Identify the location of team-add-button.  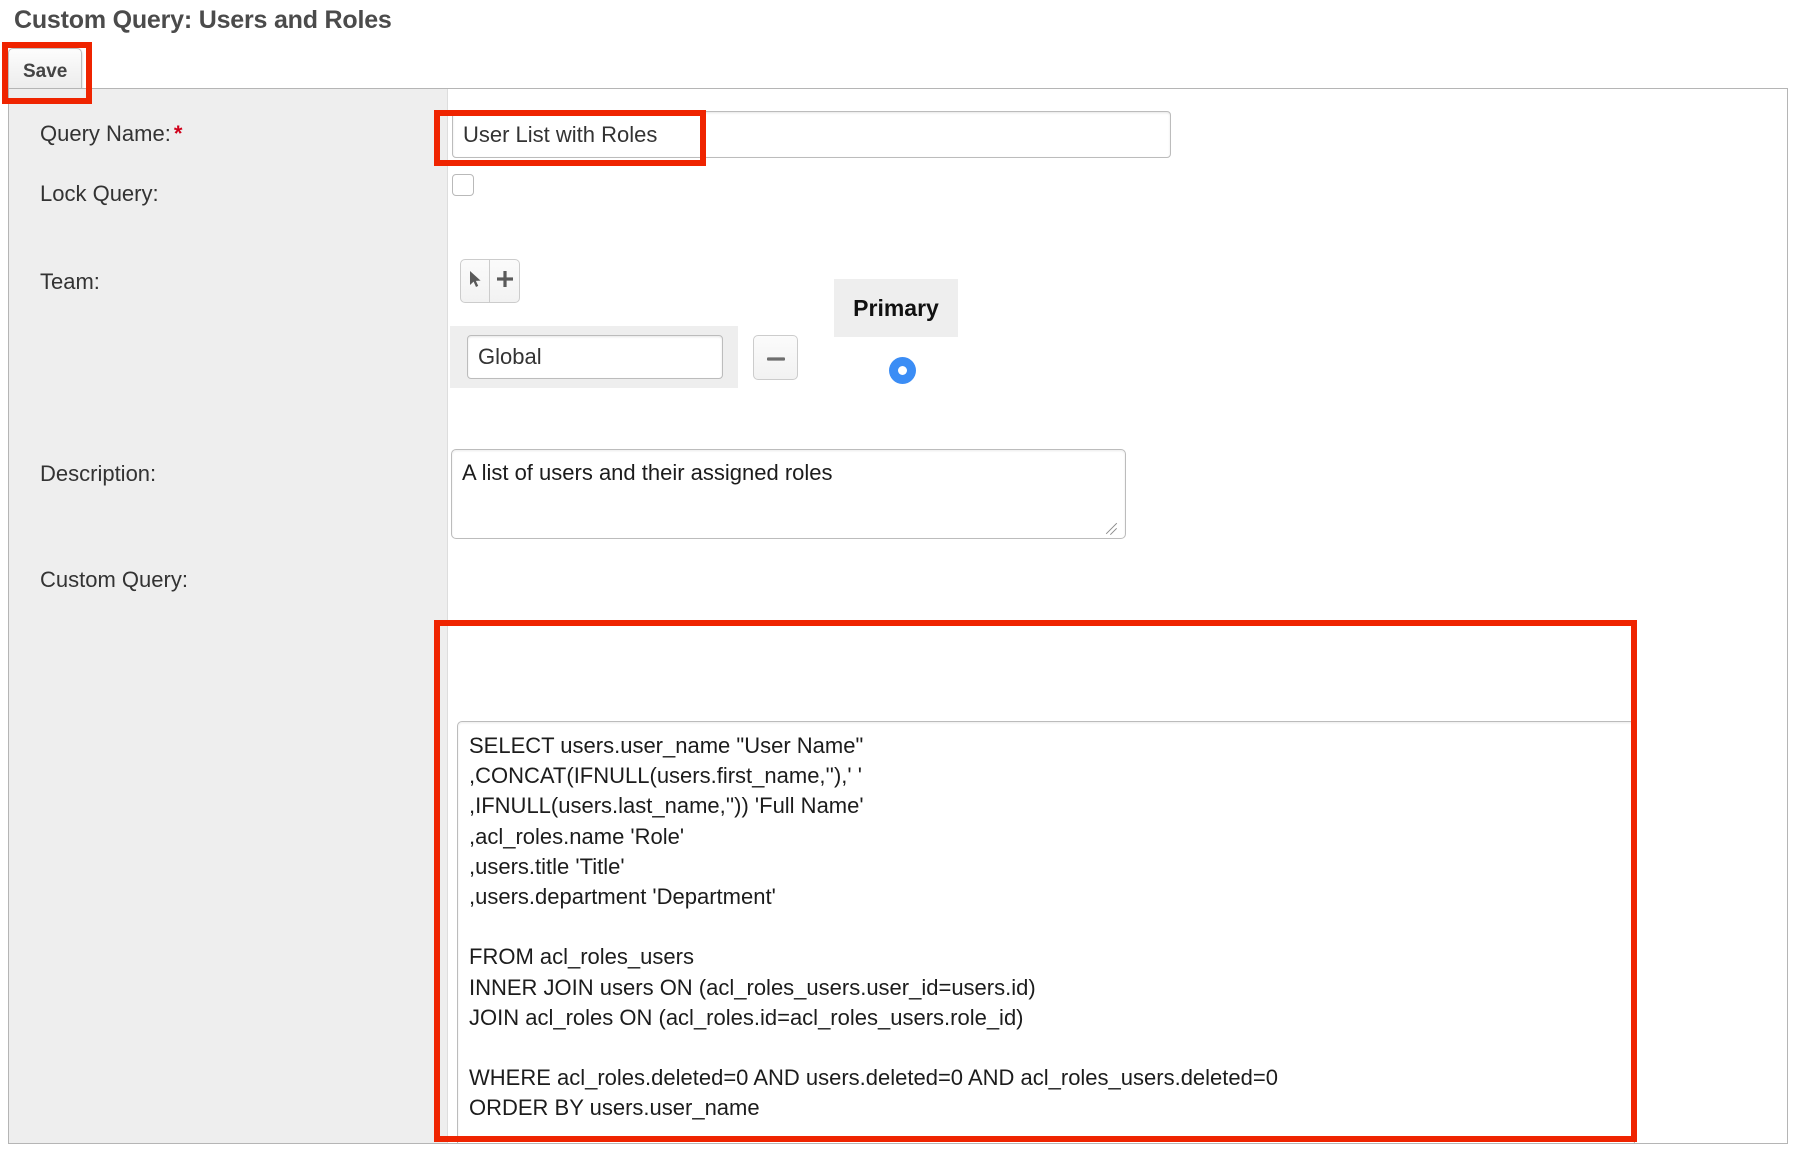
(505, 281).